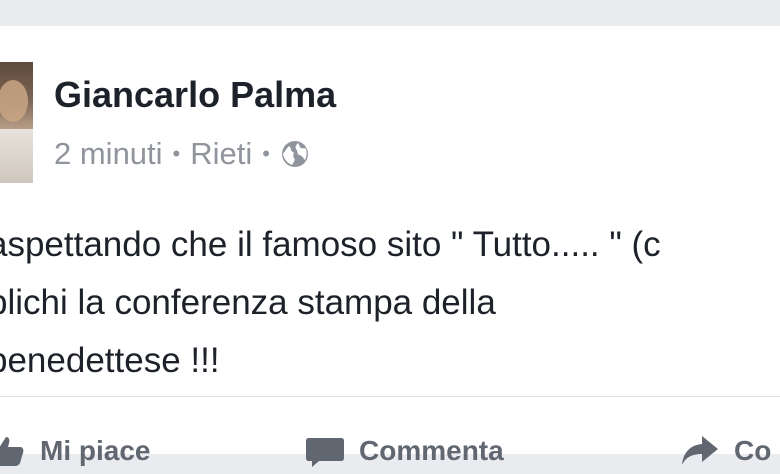  I want to click on post-text-line: benedettese !!!, so click(110, 360).